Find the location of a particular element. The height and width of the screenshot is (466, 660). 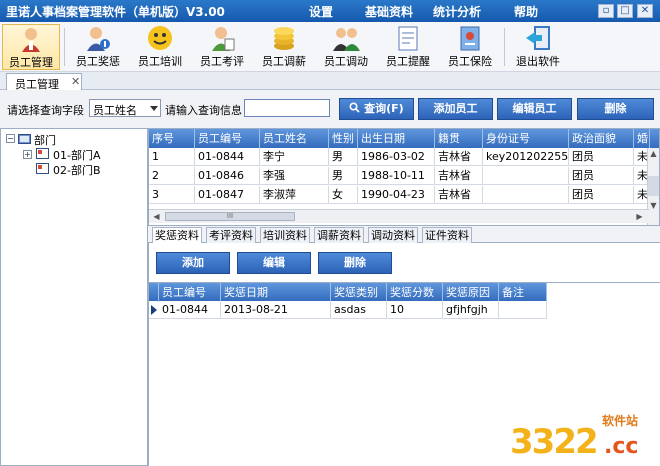

add-employee-button: 添加员工 is located at coordinates (455, 109).